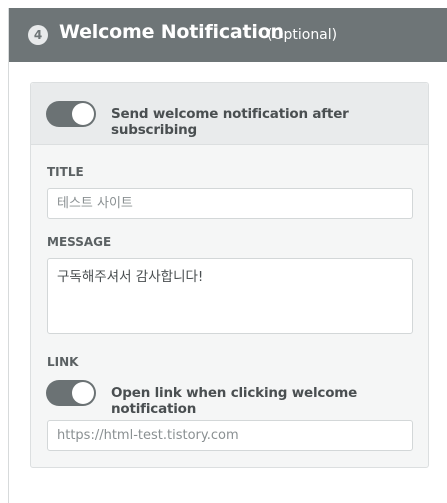 This screenshot has width=447, height=503. Describe the element at coordinates (302, 35) in the screenshot. I see `optional-label: (Optional)` at that location.